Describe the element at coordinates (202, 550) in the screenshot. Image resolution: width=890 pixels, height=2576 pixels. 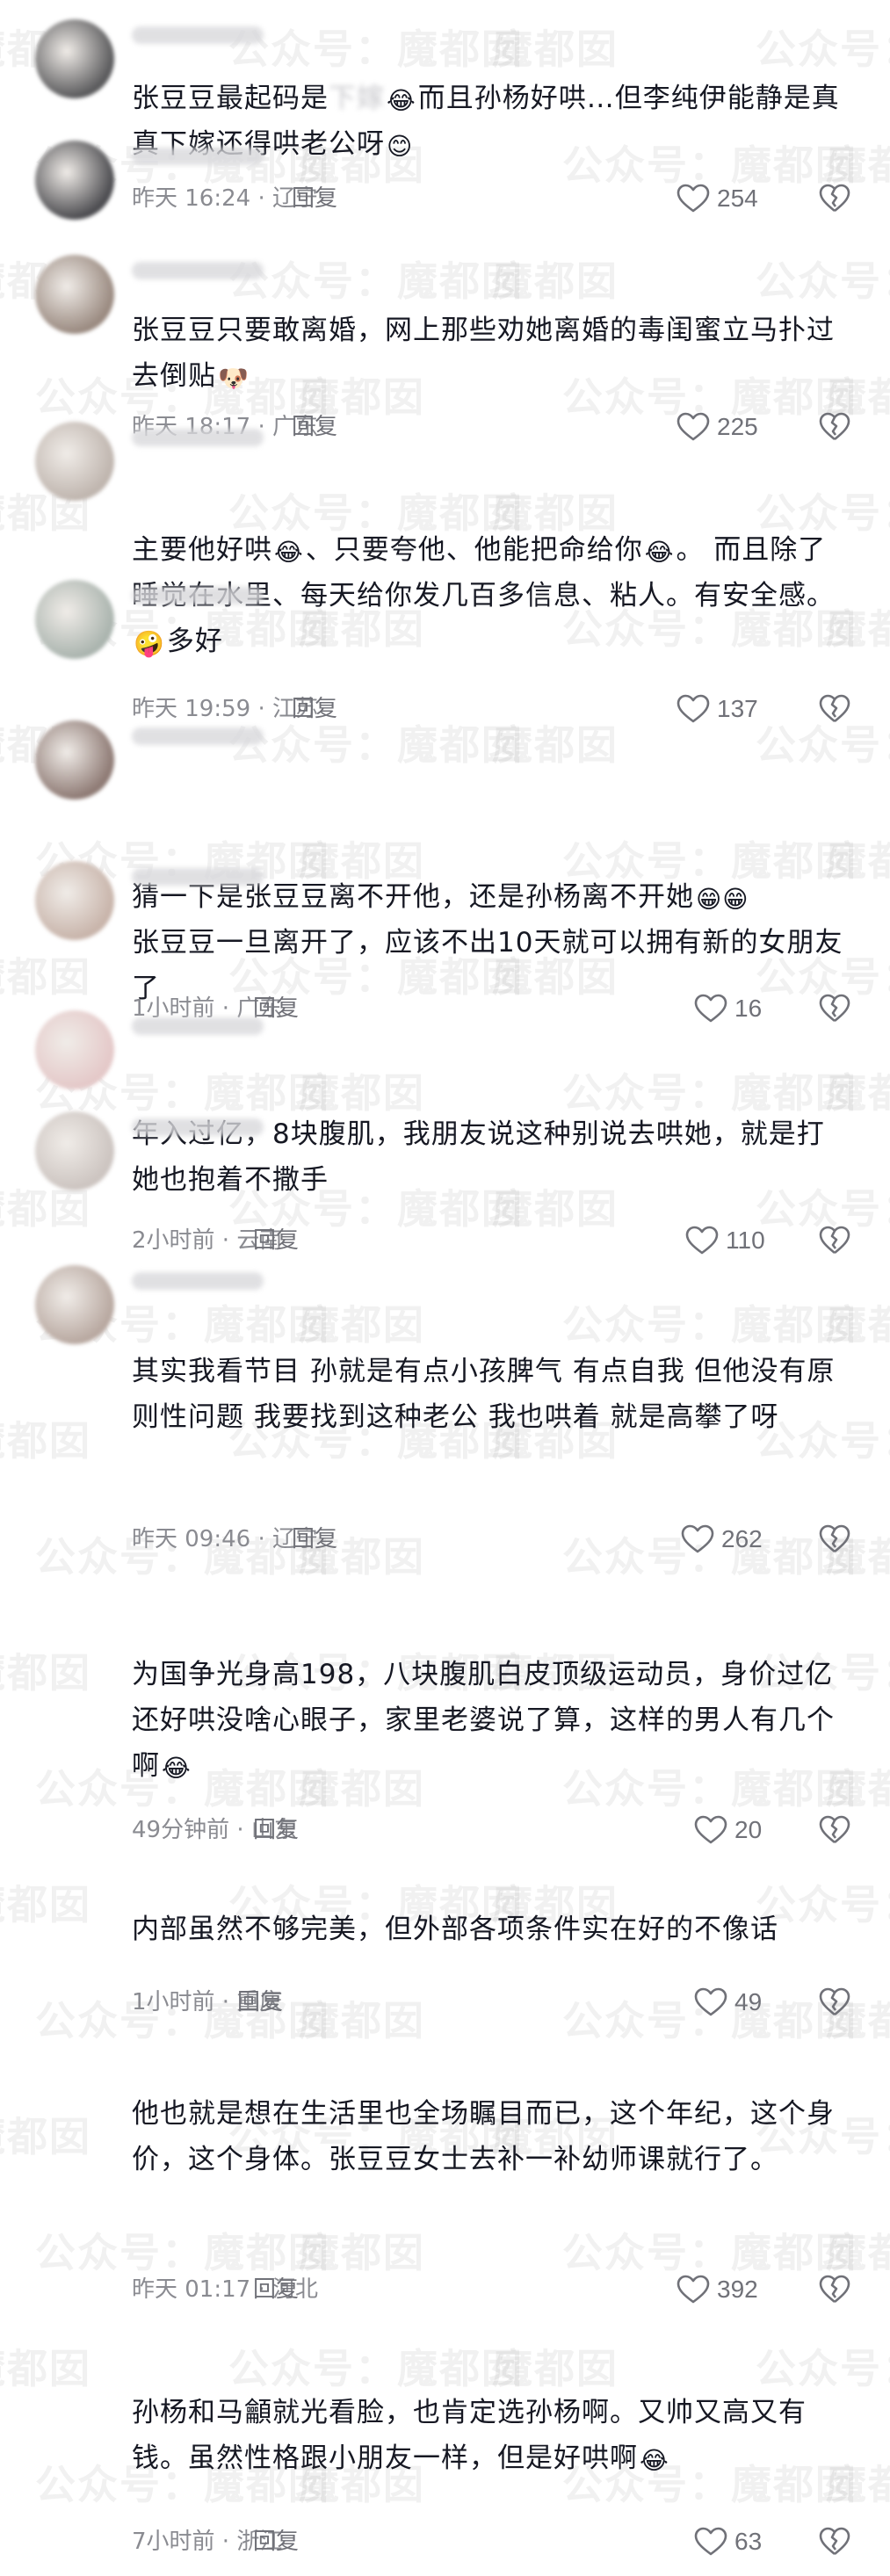
I see `comment-text-segment: 主要他好哄` at that location.